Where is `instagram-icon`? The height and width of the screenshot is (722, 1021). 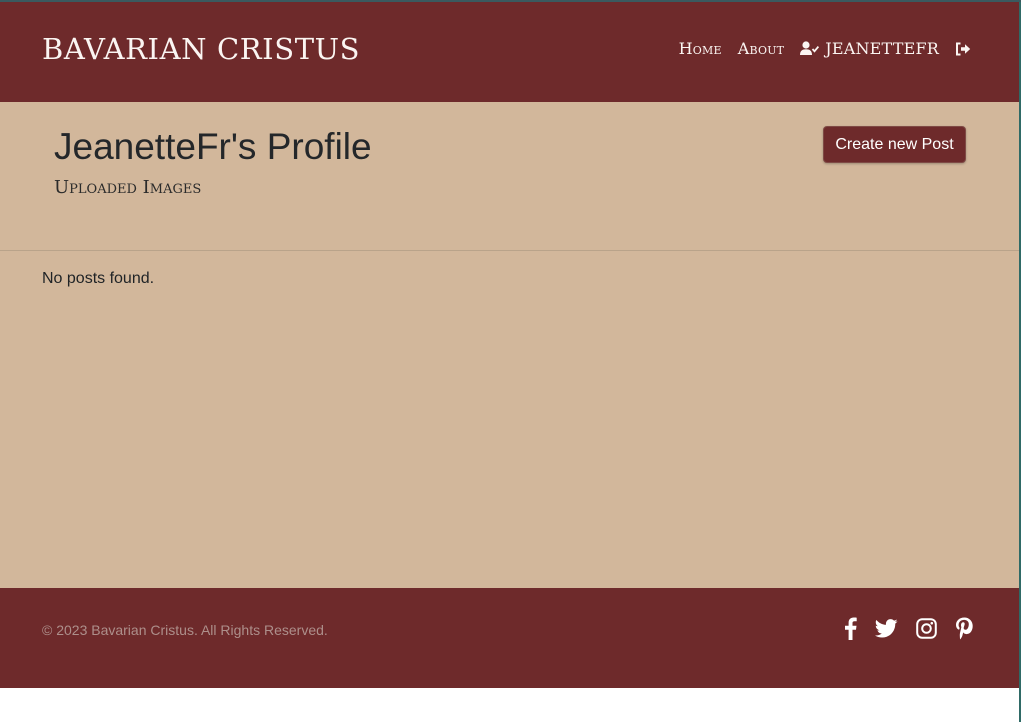
instagram-icon is located at coordinates (926, 631).